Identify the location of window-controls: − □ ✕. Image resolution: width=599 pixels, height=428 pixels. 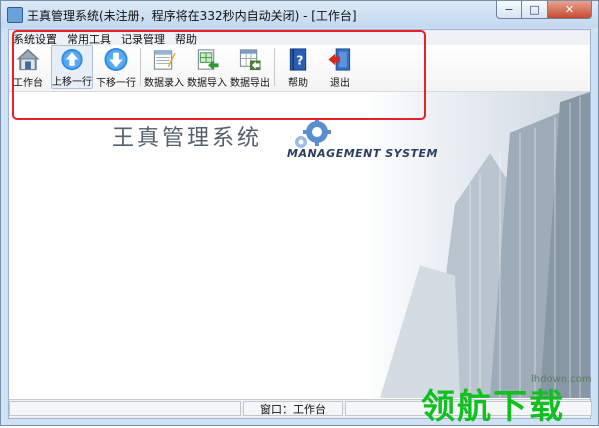
(544, 11).